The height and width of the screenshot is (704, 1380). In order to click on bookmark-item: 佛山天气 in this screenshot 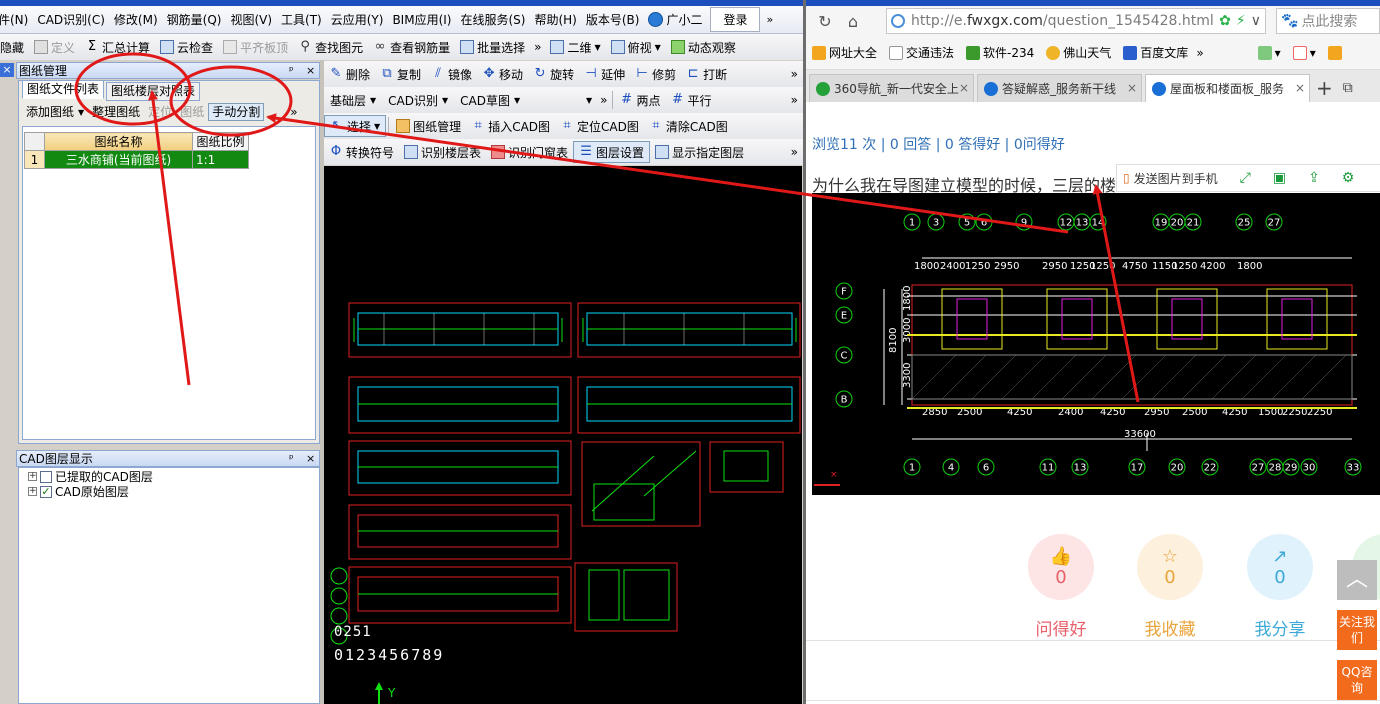, I will do `click(1078, 52)`.